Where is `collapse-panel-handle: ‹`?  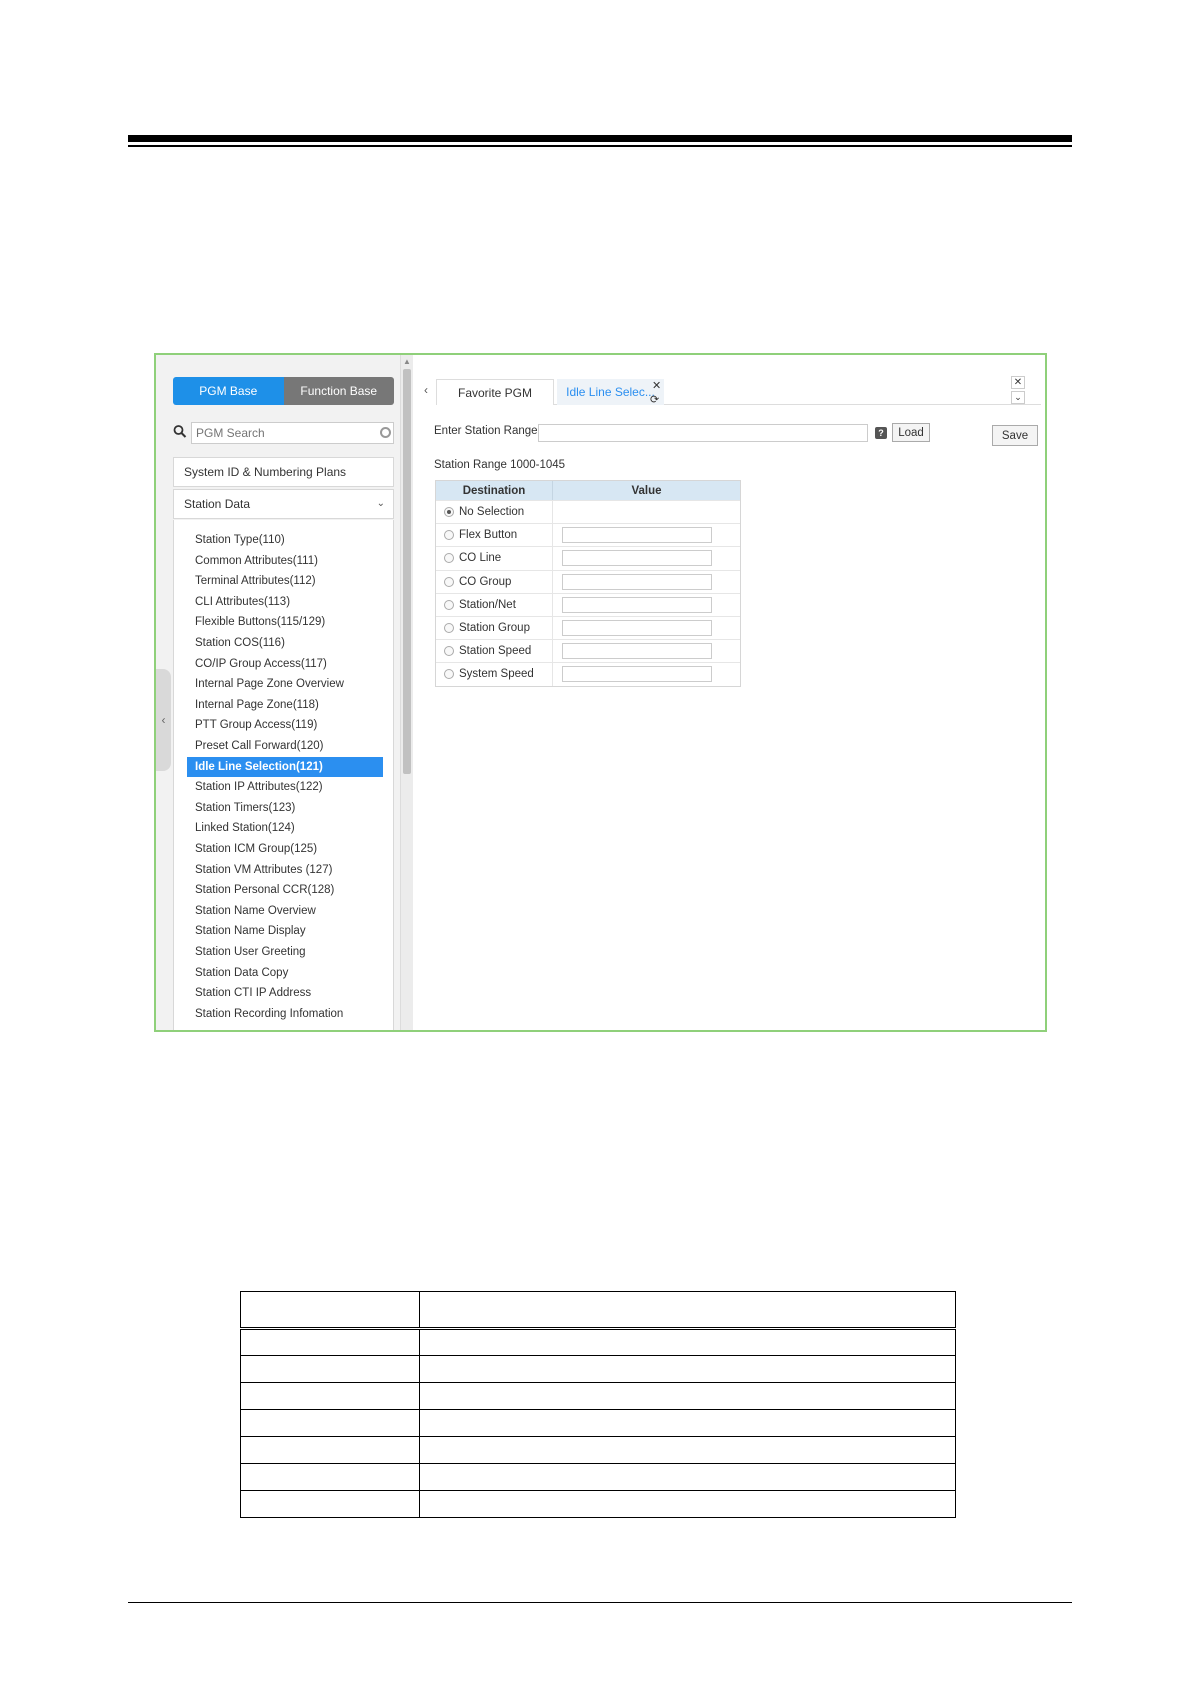 collapse-panel-handle: ‹ is located at coordinates (163, 720).